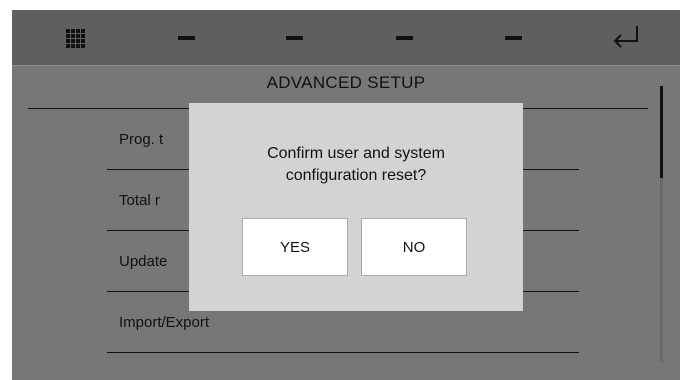 The width and height of the screenshot is (680, 380). Describe the element at coordinates (346, 38) in the screenshot. I see `top-toolbar` at that location.